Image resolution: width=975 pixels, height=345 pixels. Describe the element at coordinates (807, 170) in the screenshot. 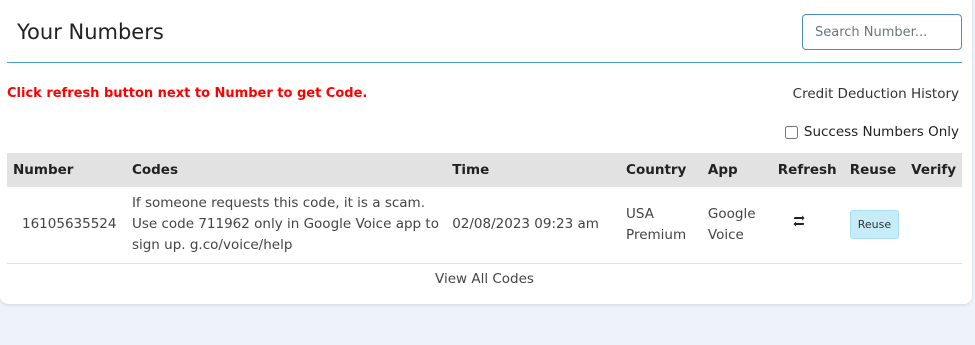

I see `column-header-refresh: Refresh` at that location.